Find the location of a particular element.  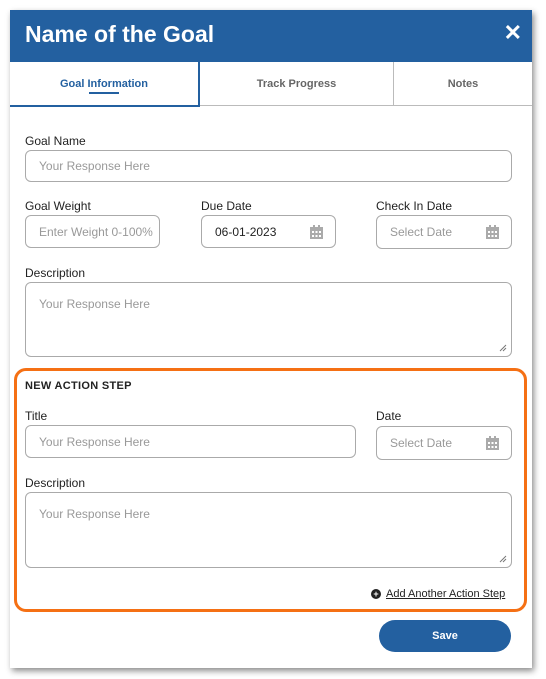

tab-bar: Goal Information Track Progress Notes is located at coordinates (271, 84).